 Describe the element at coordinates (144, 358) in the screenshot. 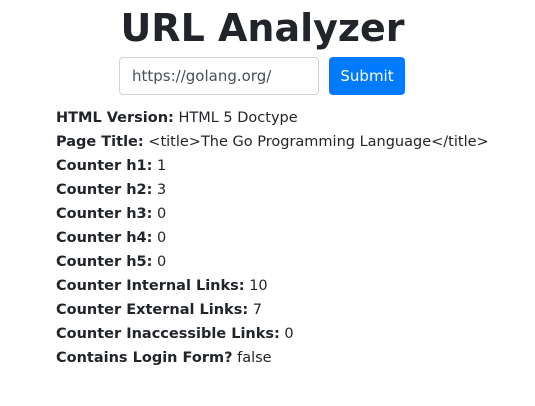

I see `result-label: Contains Login Form?` at that location.